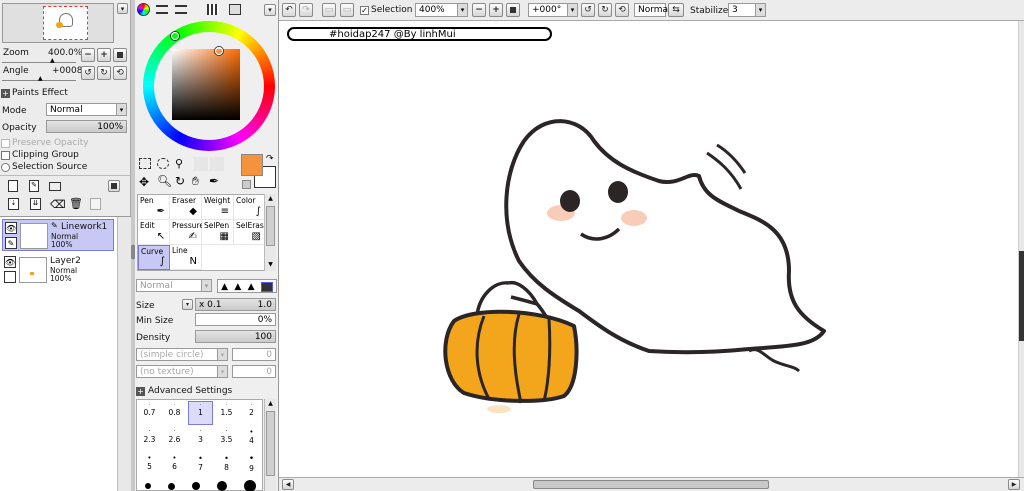 This screenshot has width=1024, height=491. I want to click on tool-grid-scrollbar: ▲ ▼, so click(270, 232).